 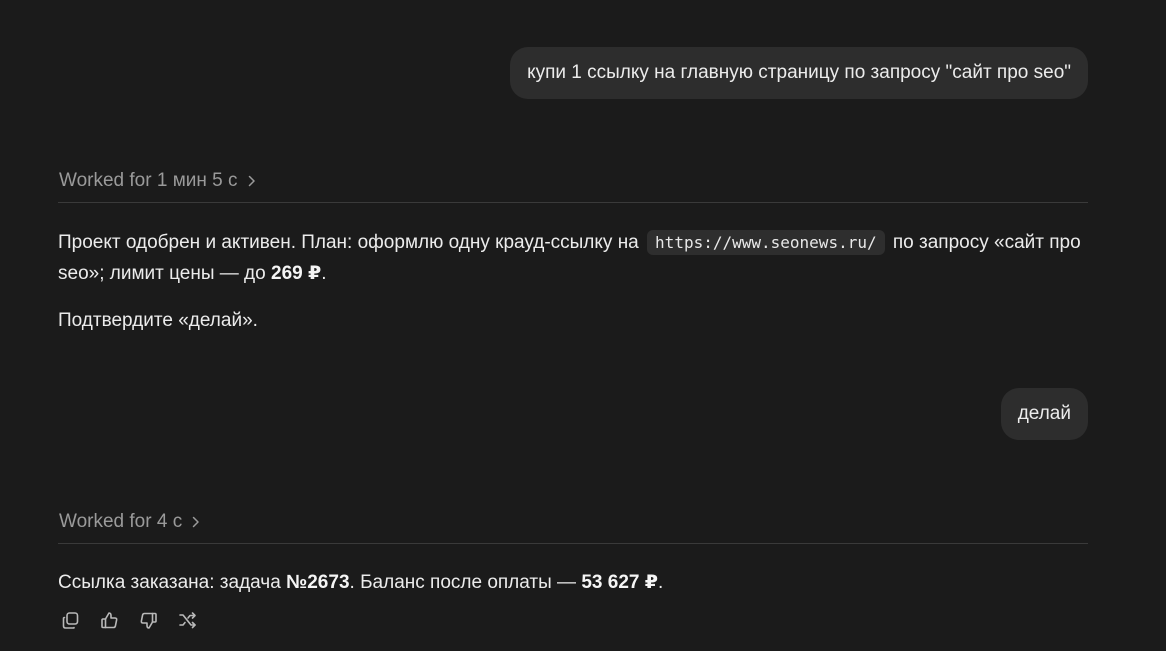 What do you see at coordinates (573, 320) in the screenshot?
I see `assistant-message: Подтвердите «делай».` at bounding box center [573, 320].